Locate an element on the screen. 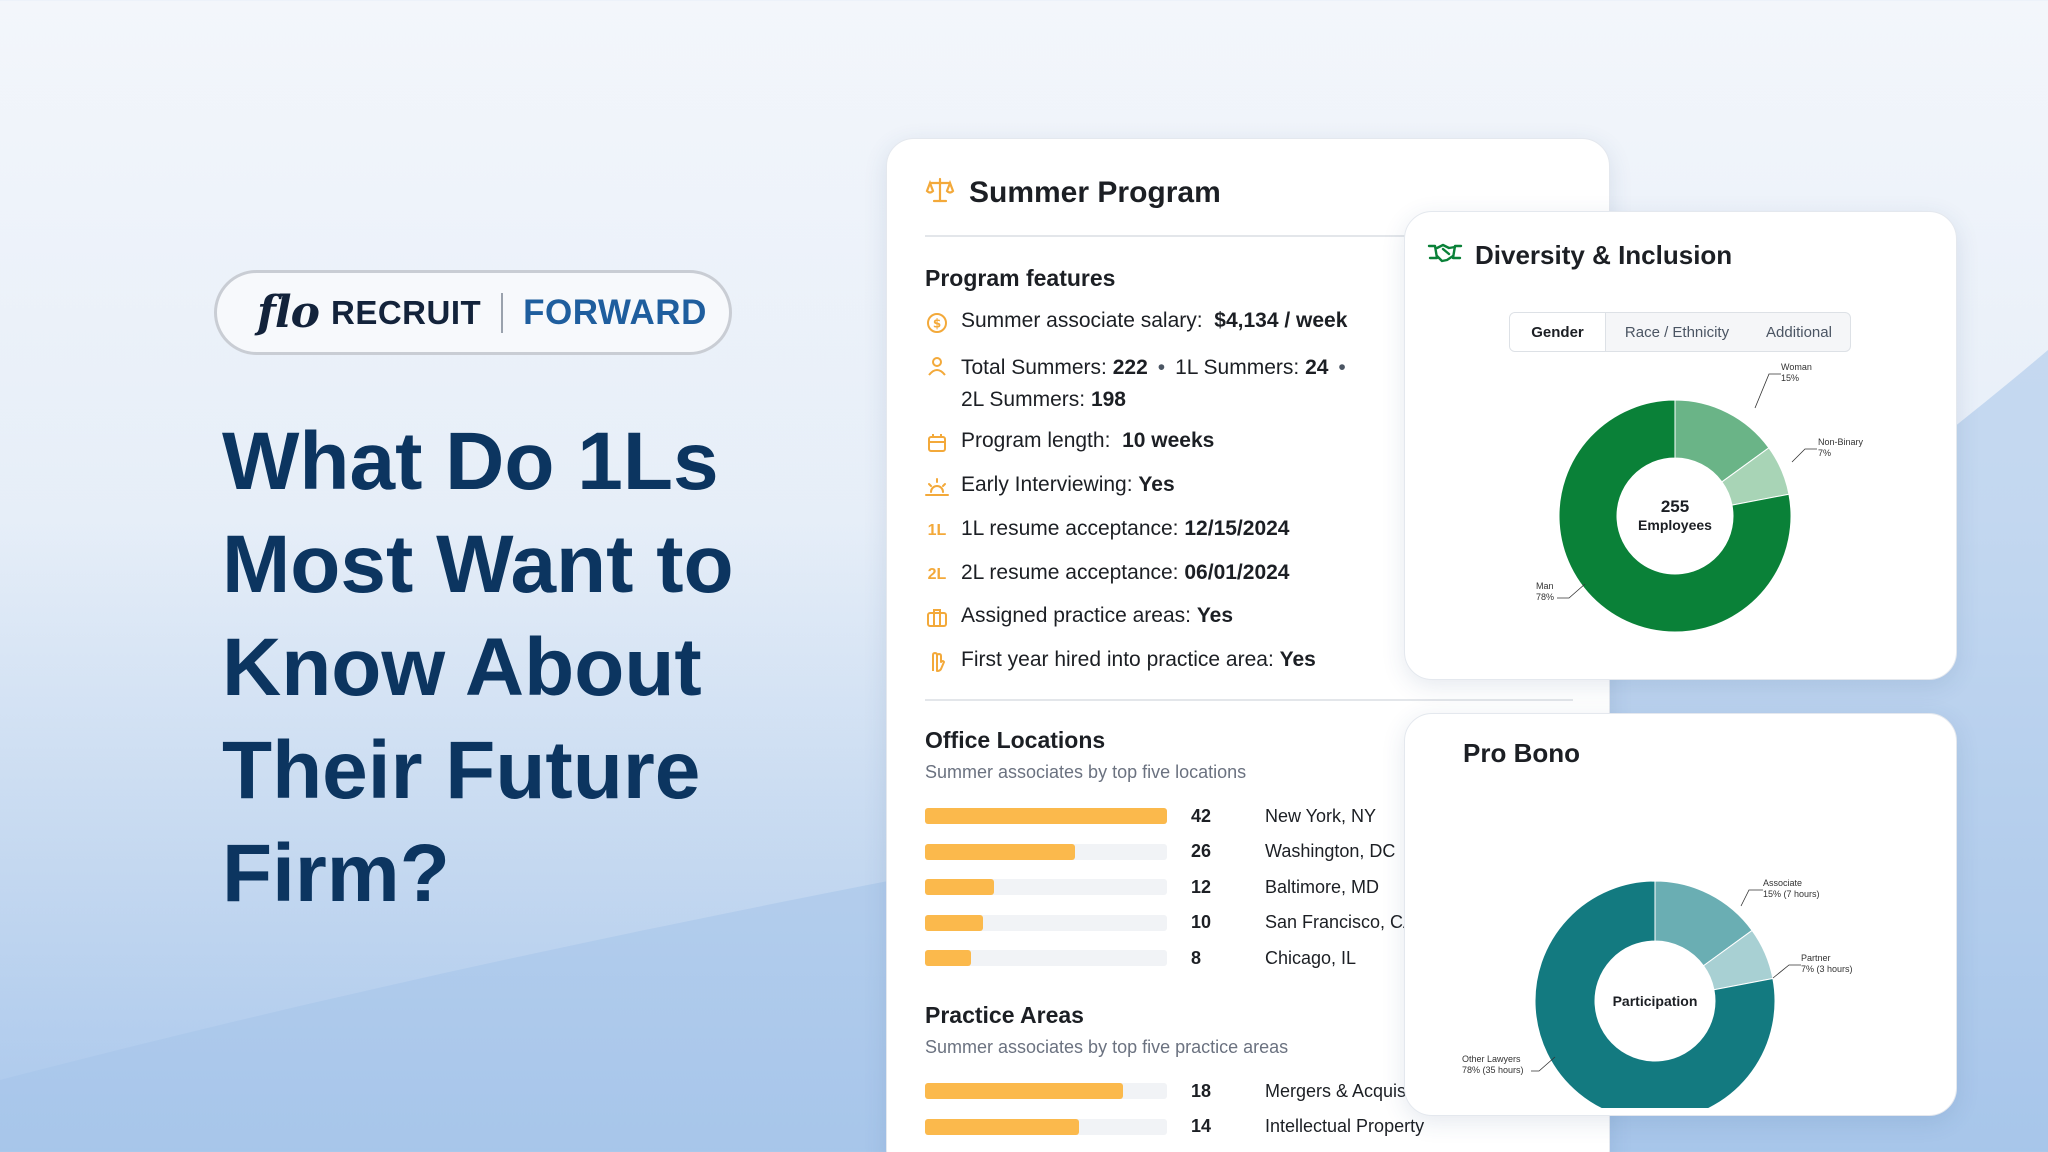 This screenshot has width=2048, height=1152. brand-divider is located at coordinates (502, 312).